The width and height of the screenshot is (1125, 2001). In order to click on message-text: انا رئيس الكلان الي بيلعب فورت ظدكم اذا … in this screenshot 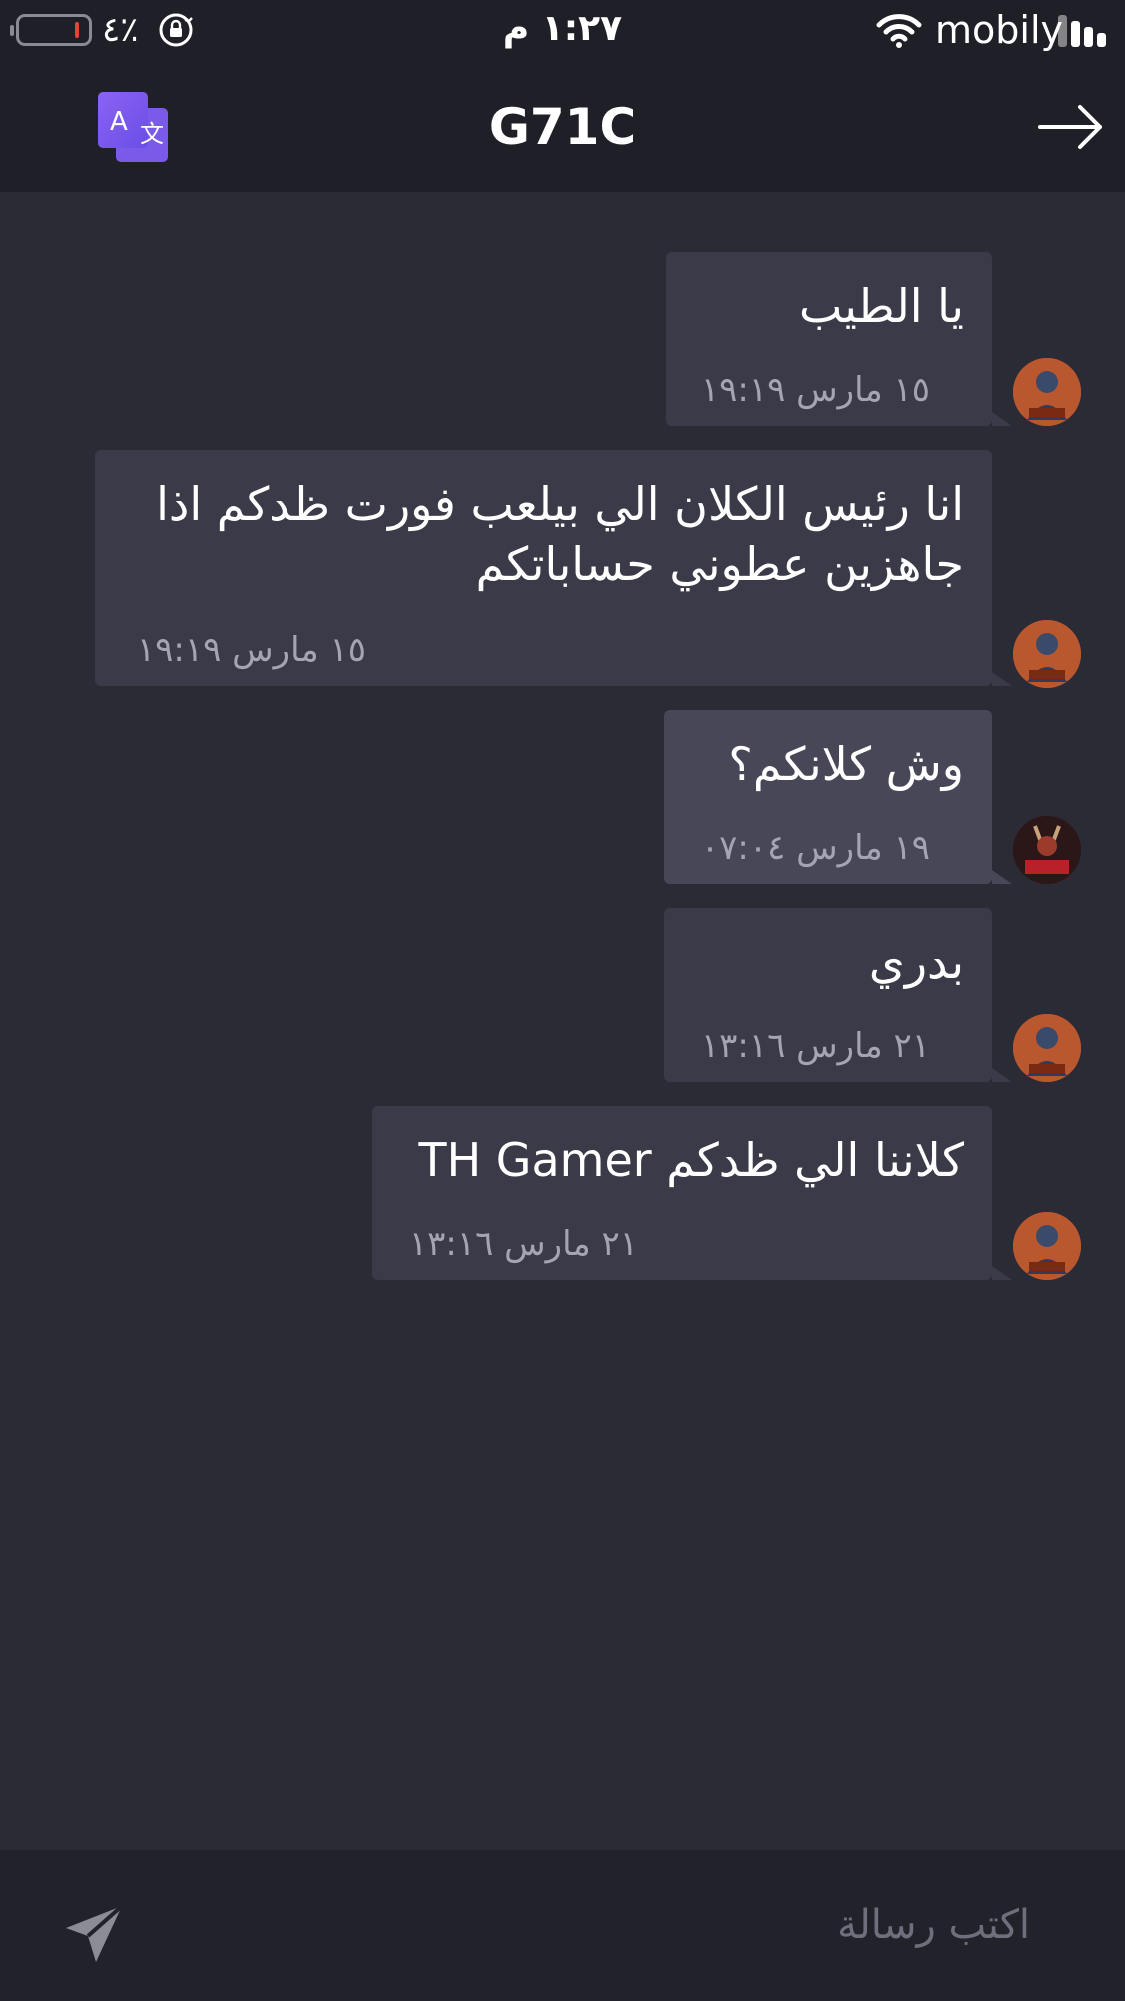, I will do `click(560, 534)`.